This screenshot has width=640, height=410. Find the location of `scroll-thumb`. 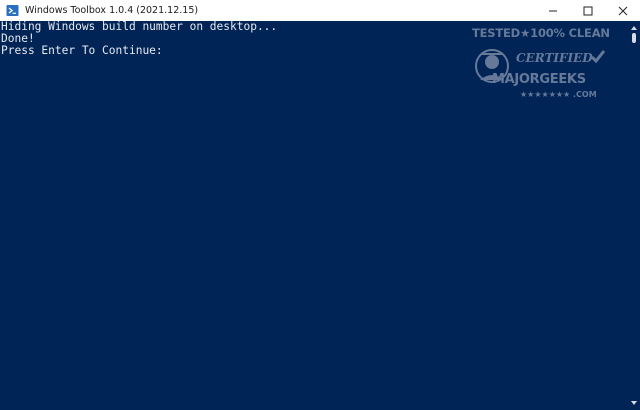

scroll-thumb is located at coordinates (634, 38).